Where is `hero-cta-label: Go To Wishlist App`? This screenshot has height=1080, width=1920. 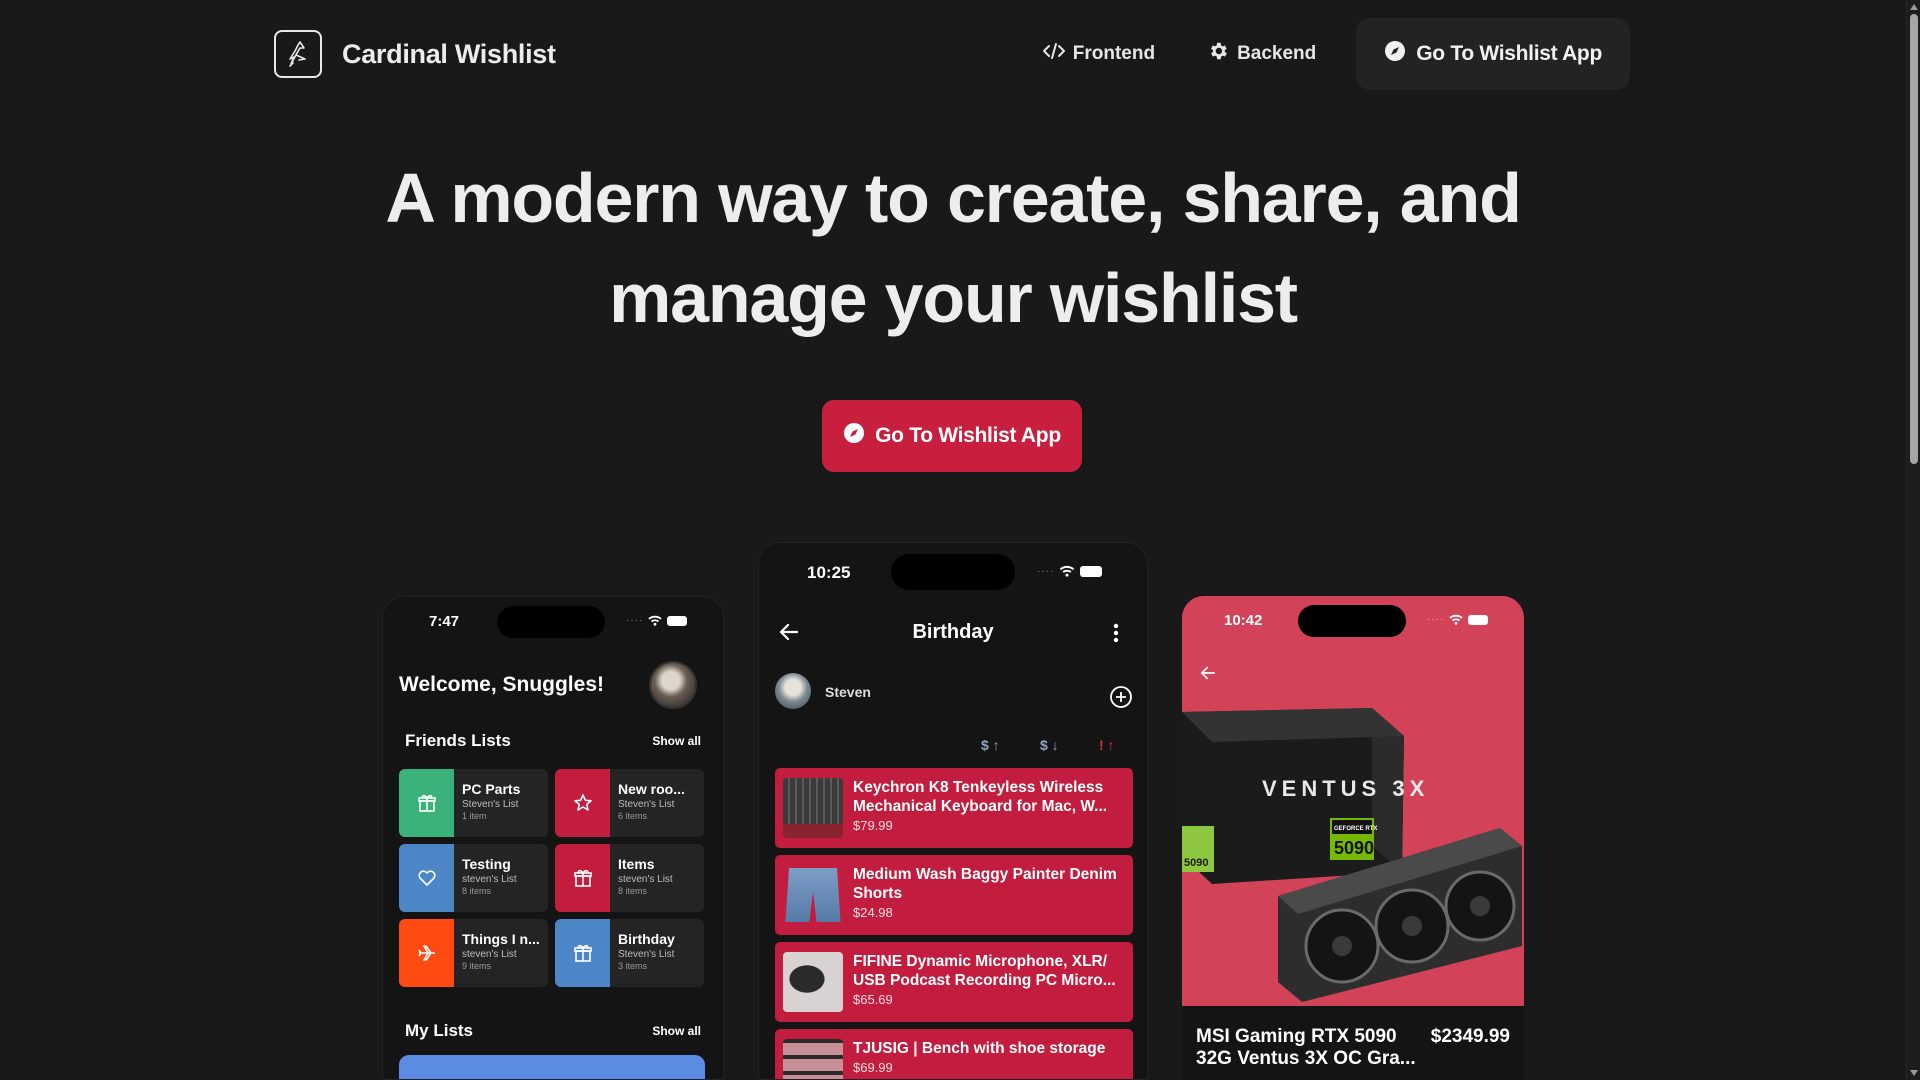
hero-cta-label: Go To Wishlist App is located at coordinates (968, 435).